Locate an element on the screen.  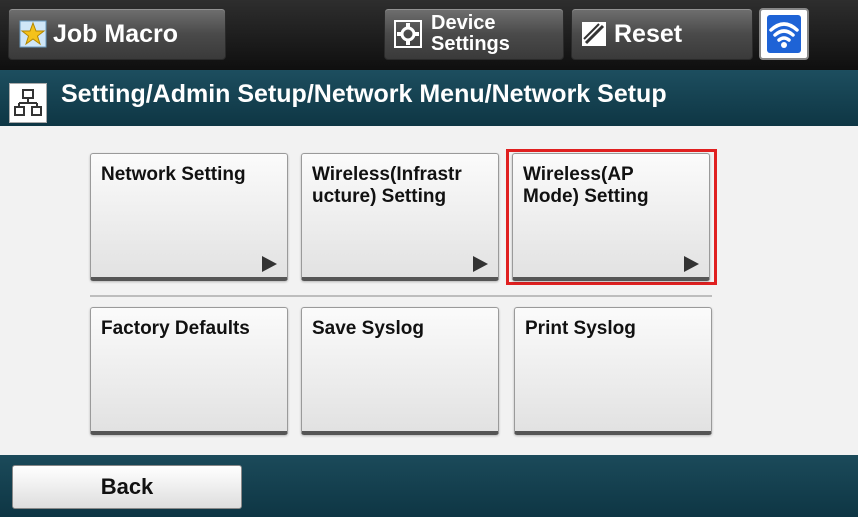
job-macro-label: Job Macro is located at coordinates (116, 33).